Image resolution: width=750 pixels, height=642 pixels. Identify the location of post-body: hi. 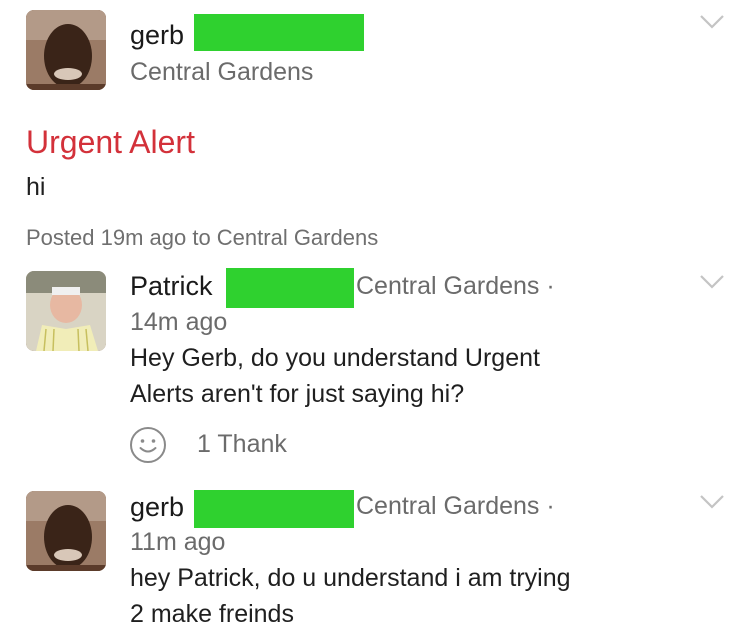
(36, 187).